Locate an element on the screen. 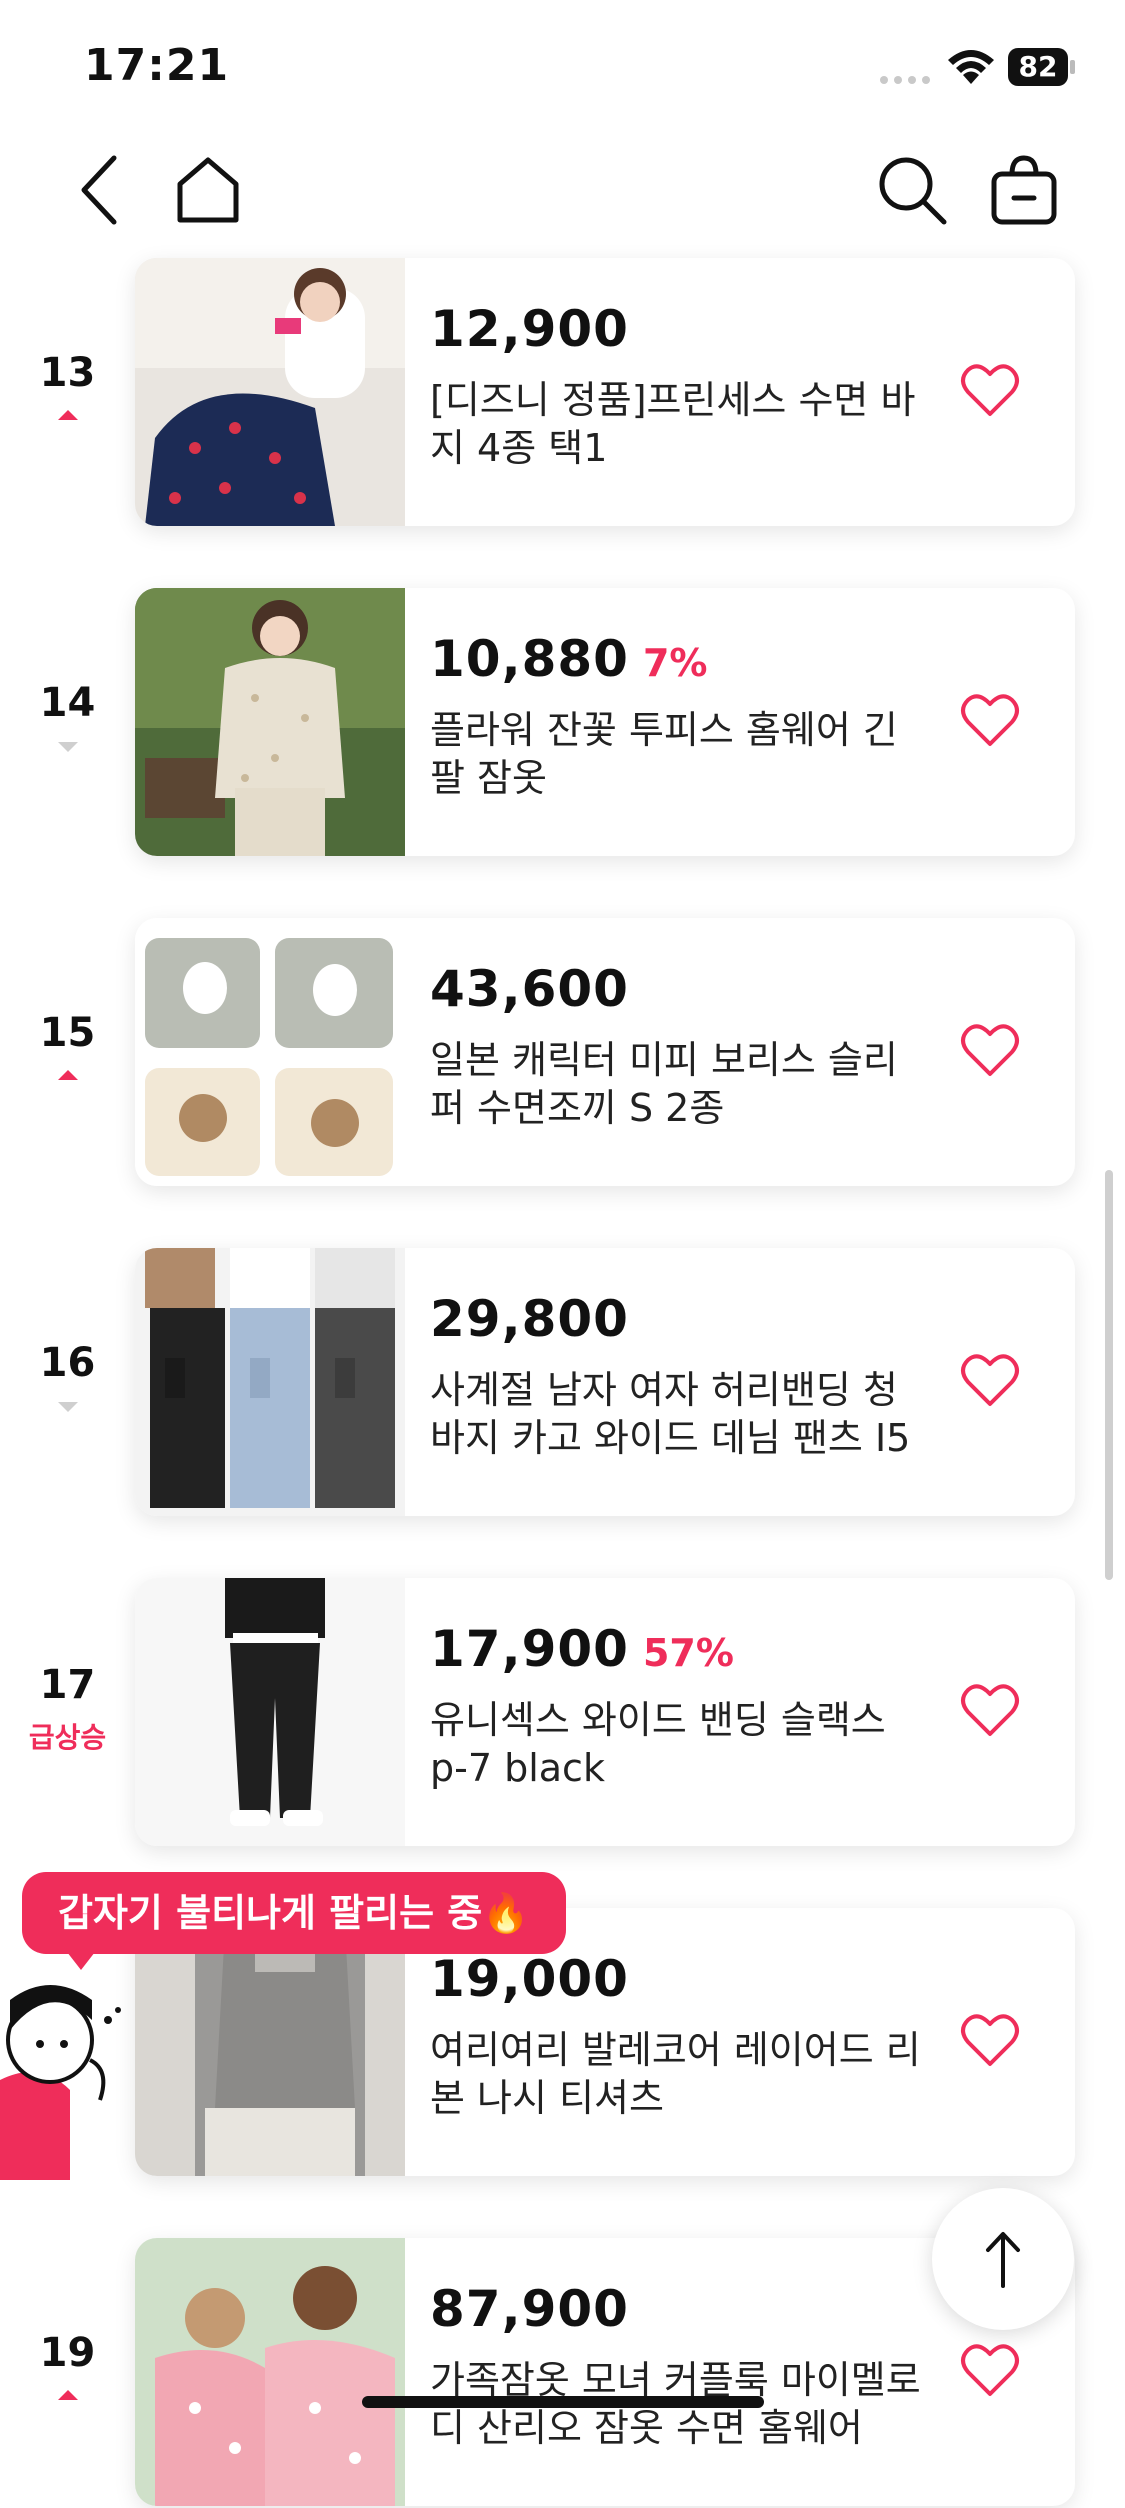 The image size is (1125, 2508). product-price: 43,600 is located at coordinates (529, 989).